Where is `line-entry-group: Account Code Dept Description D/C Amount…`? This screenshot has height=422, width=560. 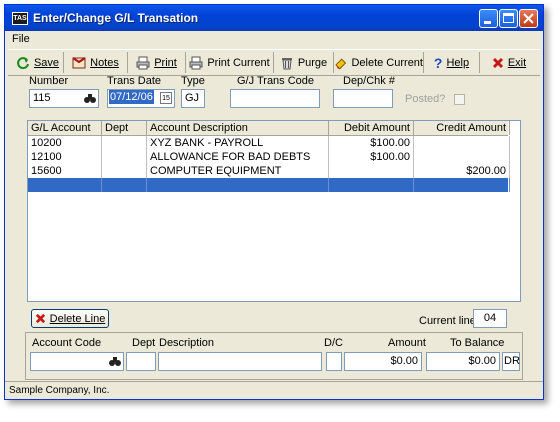
line-entry-group: Account Code Dept Description D/C Amount… is located at coordinates (274, 356).